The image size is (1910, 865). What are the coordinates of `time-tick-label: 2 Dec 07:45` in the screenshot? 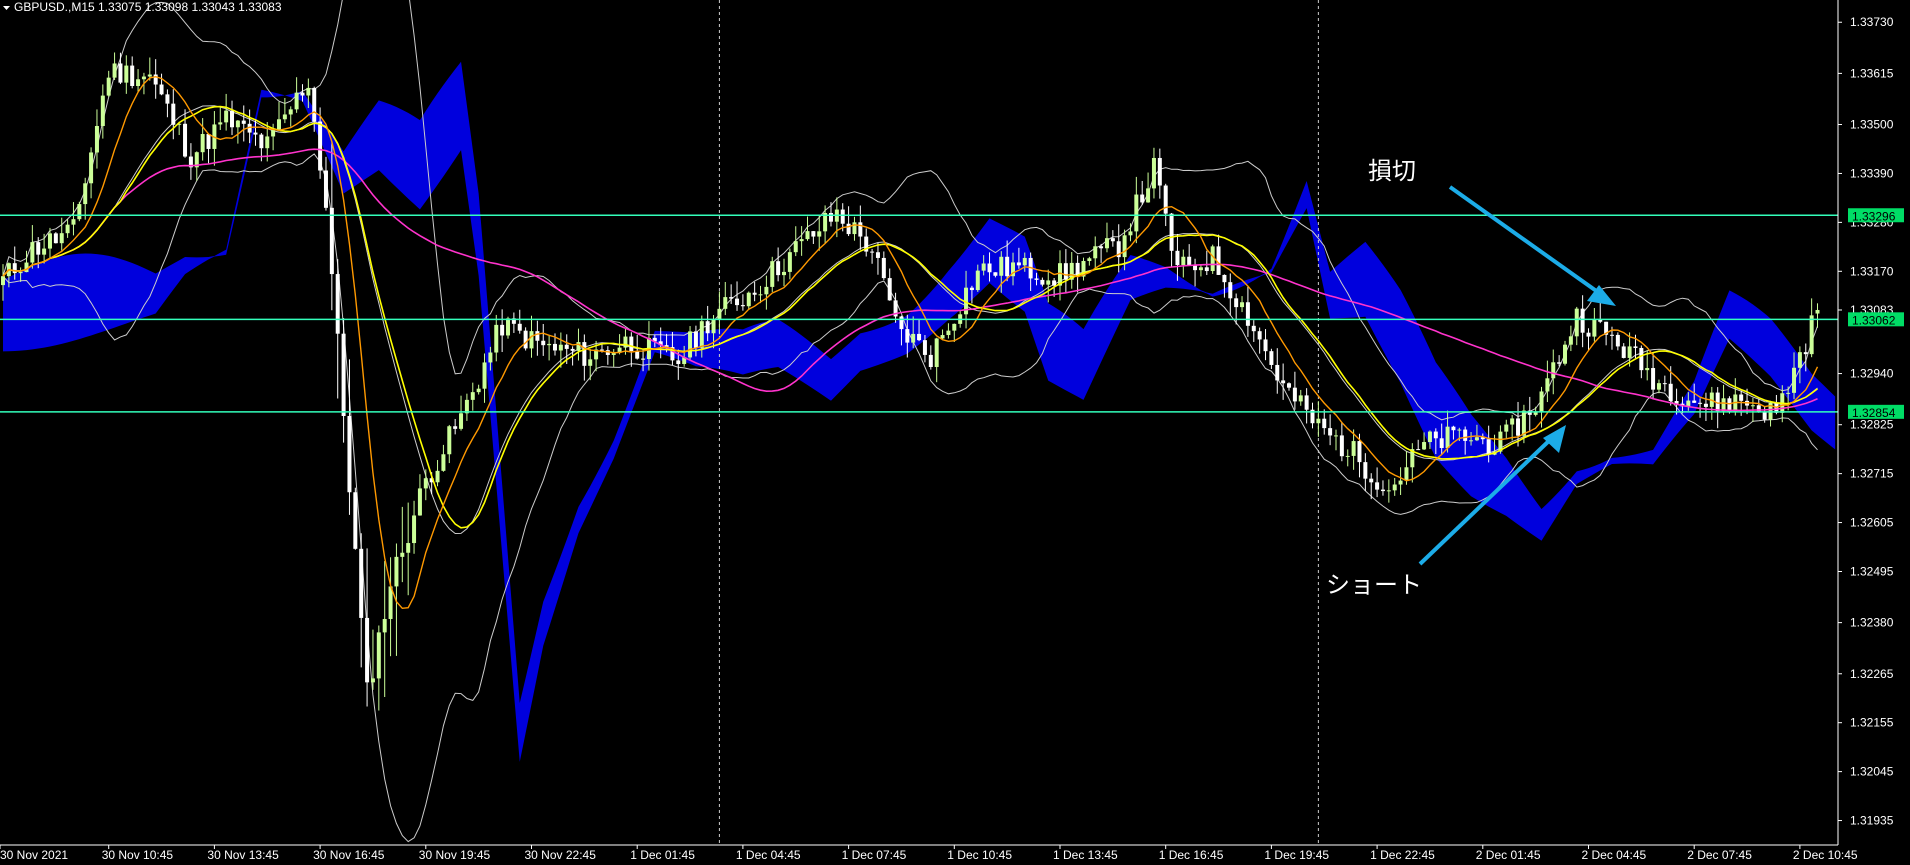 It's located at (1719, 855).